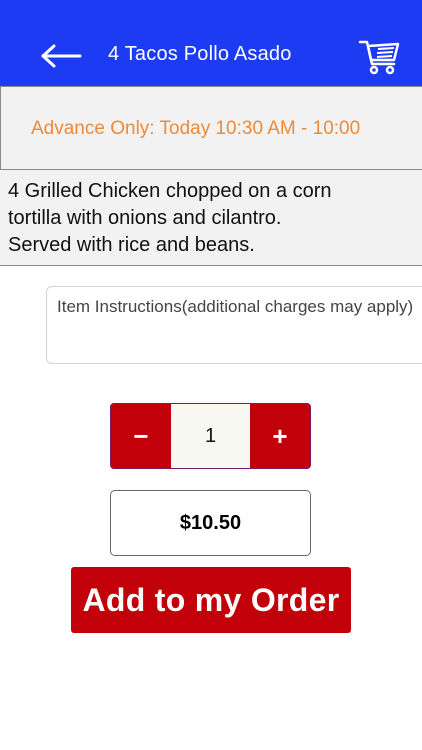 This screenshot has width=422, height=750. Describe the element at coordinates (131, 245) in the screenshot. I see `description-line: Served with rice and beans.` at that location.